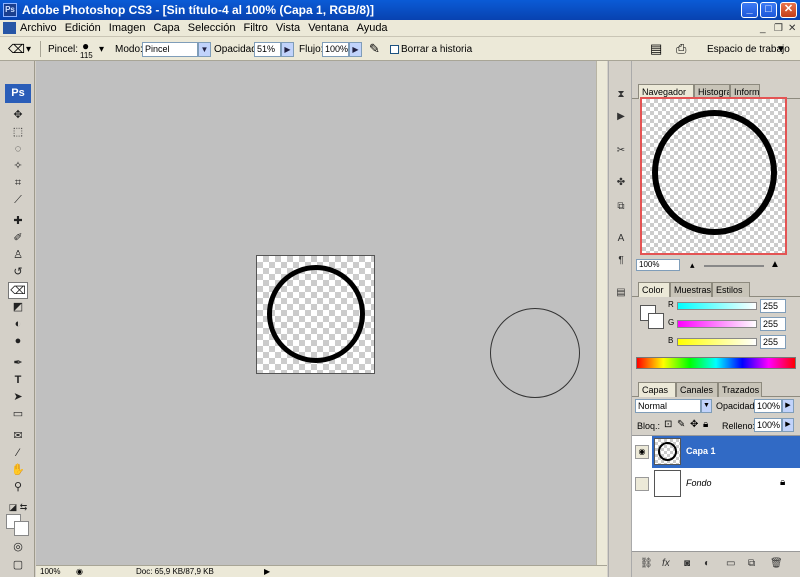 This screenshot has height=577, width=800. What do you see at coordinates (621, 95) in the screenshot?
I see `history-panel-icon: ⧗` at bounding box center [621, 95].